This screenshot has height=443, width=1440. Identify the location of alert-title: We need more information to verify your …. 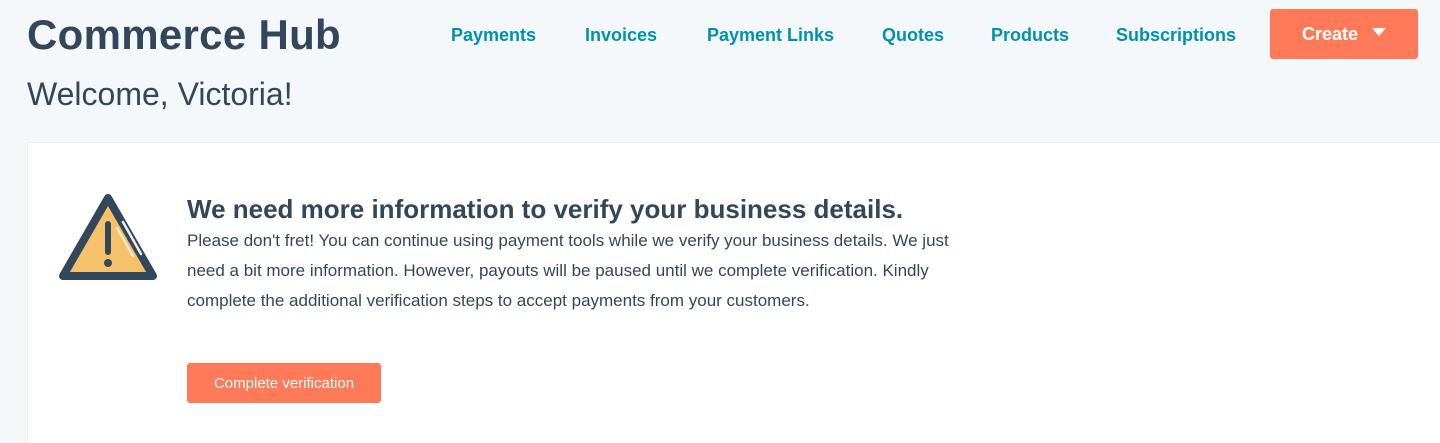
(545, 209).